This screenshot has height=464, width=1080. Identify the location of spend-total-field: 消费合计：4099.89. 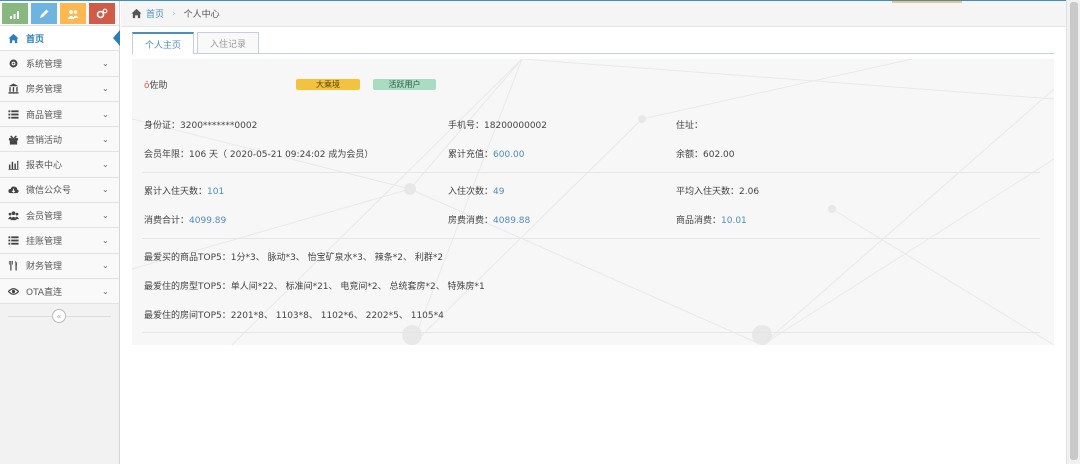
(185, 221).